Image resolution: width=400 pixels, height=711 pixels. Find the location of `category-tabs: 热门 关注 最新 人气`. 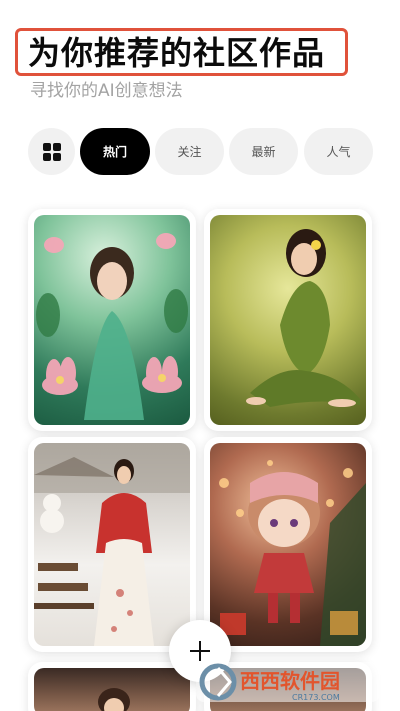

category-tabs: 热门 关注 最新 人气 is located at coordinates (214, 152).